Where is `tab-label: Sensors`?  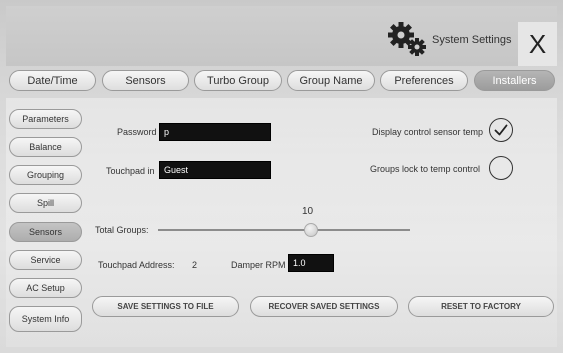 tab-label: Sensors is located at coordinates (145, 80).